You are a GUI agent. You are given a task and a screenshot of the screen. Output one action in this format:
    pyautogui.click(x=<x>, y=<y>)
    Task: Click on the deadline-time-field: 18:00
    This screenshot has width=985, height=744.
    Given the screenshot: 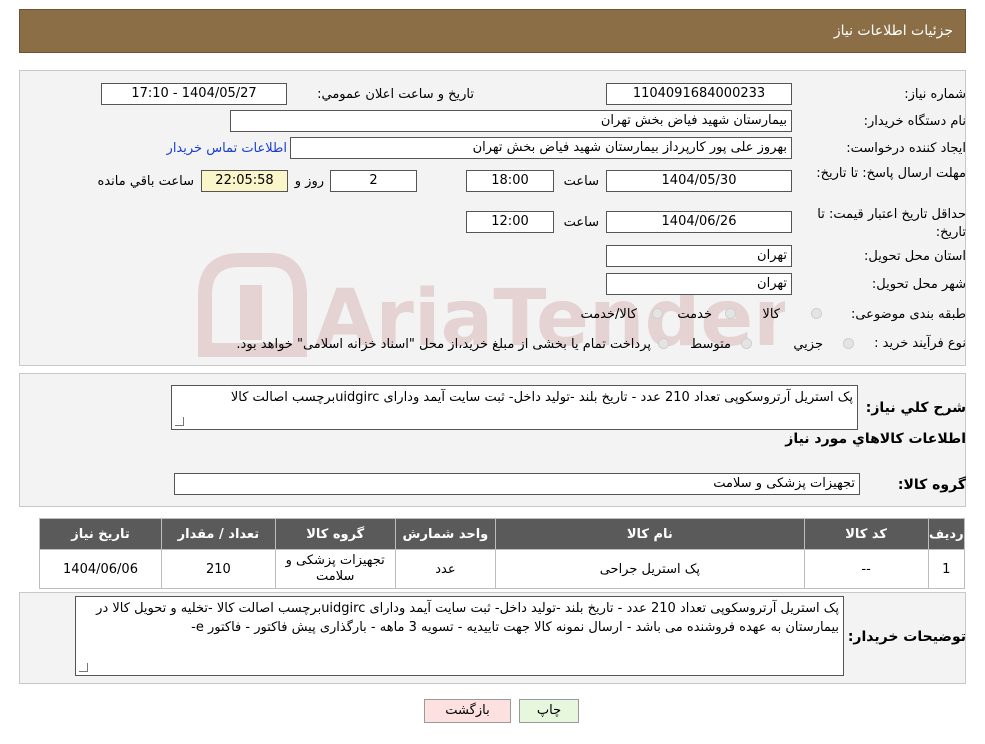 What is the action you would take?
    pyautogui.click(x=510, y=181)
    